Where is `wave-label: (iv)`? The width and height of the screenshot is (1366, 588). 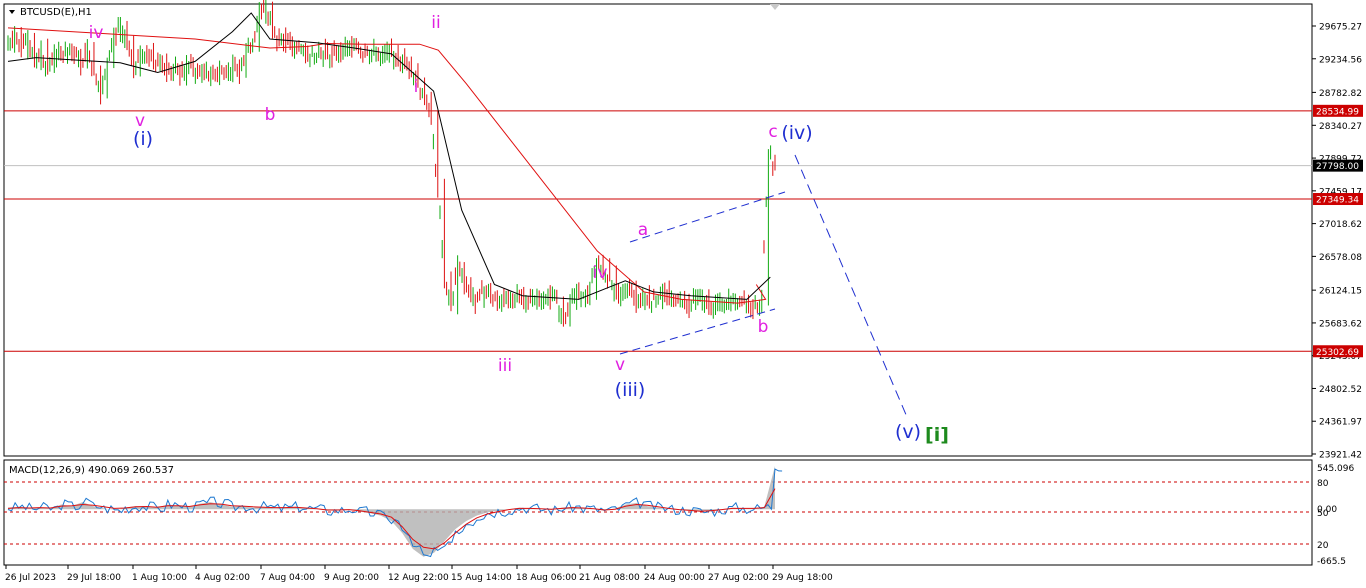 wave-label: (iv) is located at coordinates (796, 133).